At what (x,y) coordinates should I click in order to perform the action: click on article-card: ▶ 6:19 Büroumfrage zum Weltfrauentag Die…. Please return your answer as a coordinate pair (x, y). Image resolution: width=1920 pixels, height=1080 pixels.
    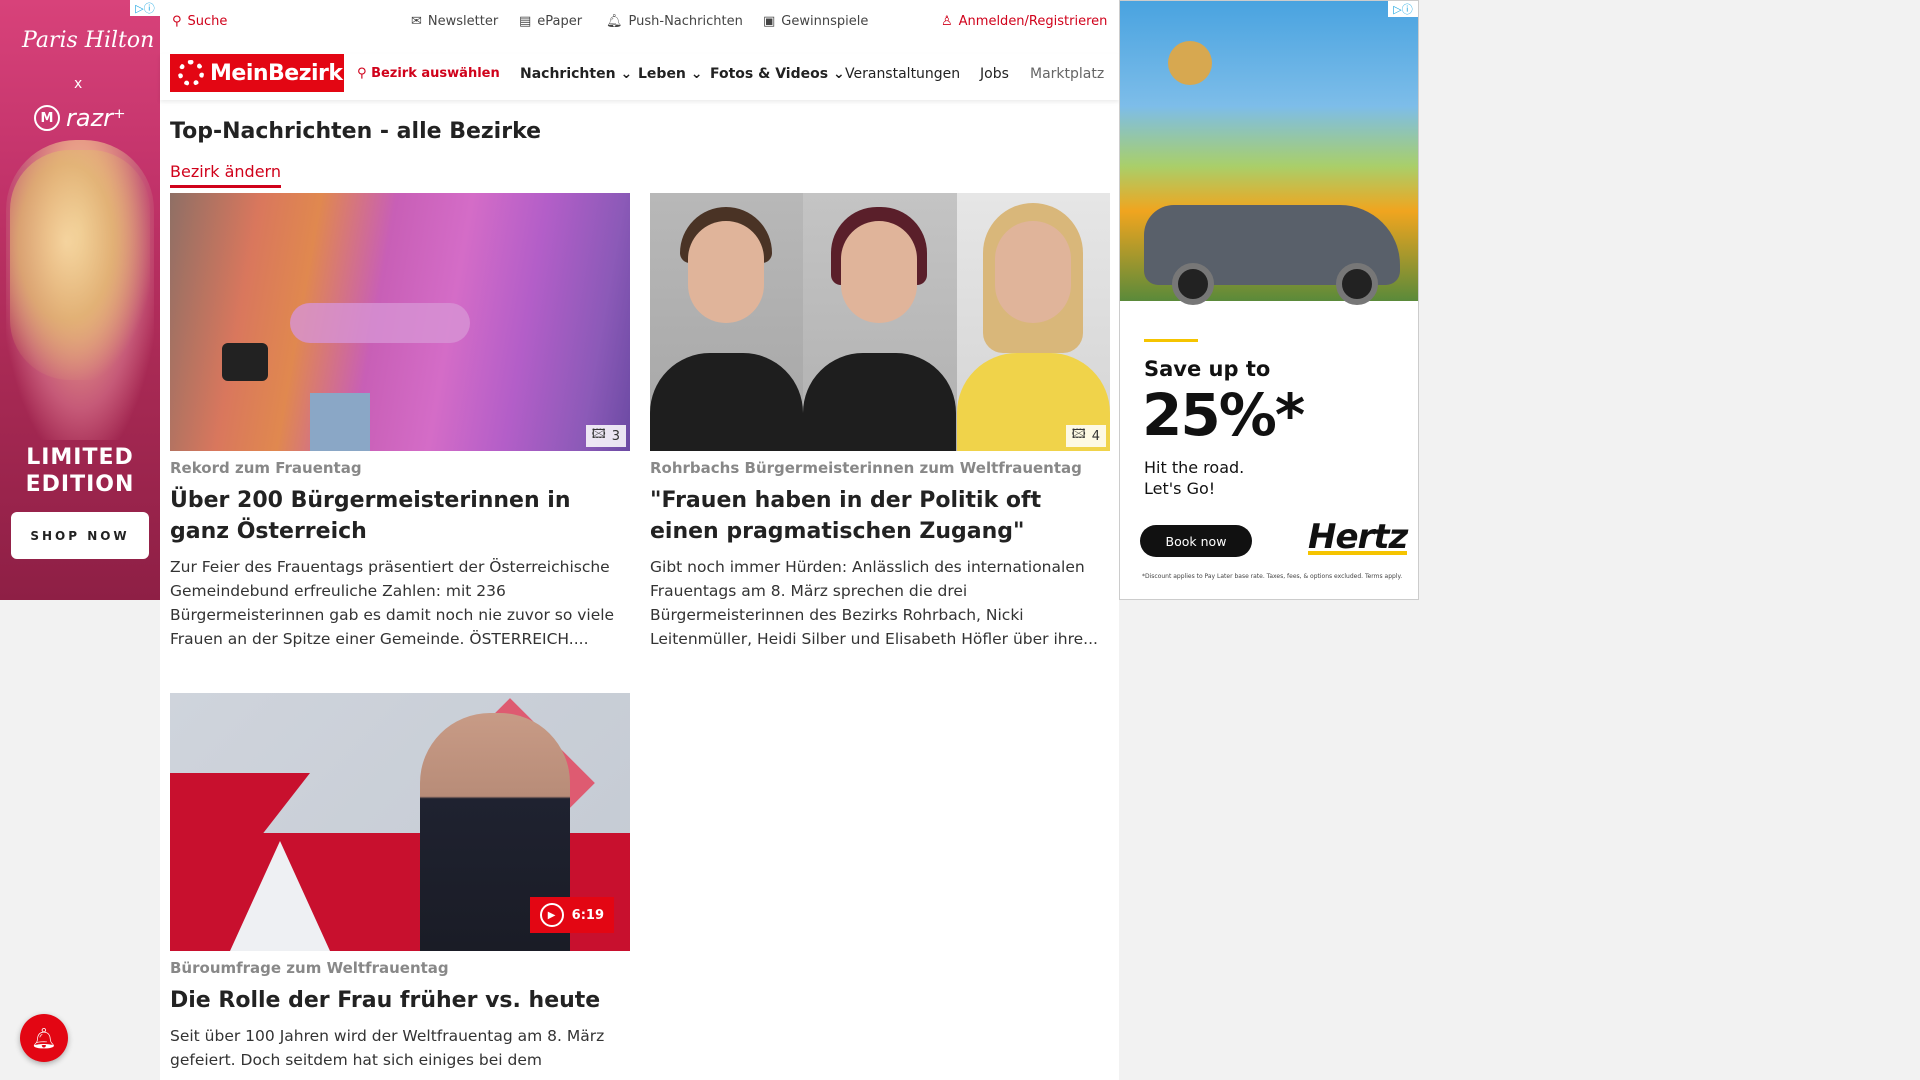
    Looking at the image, I should click on (400, 882).